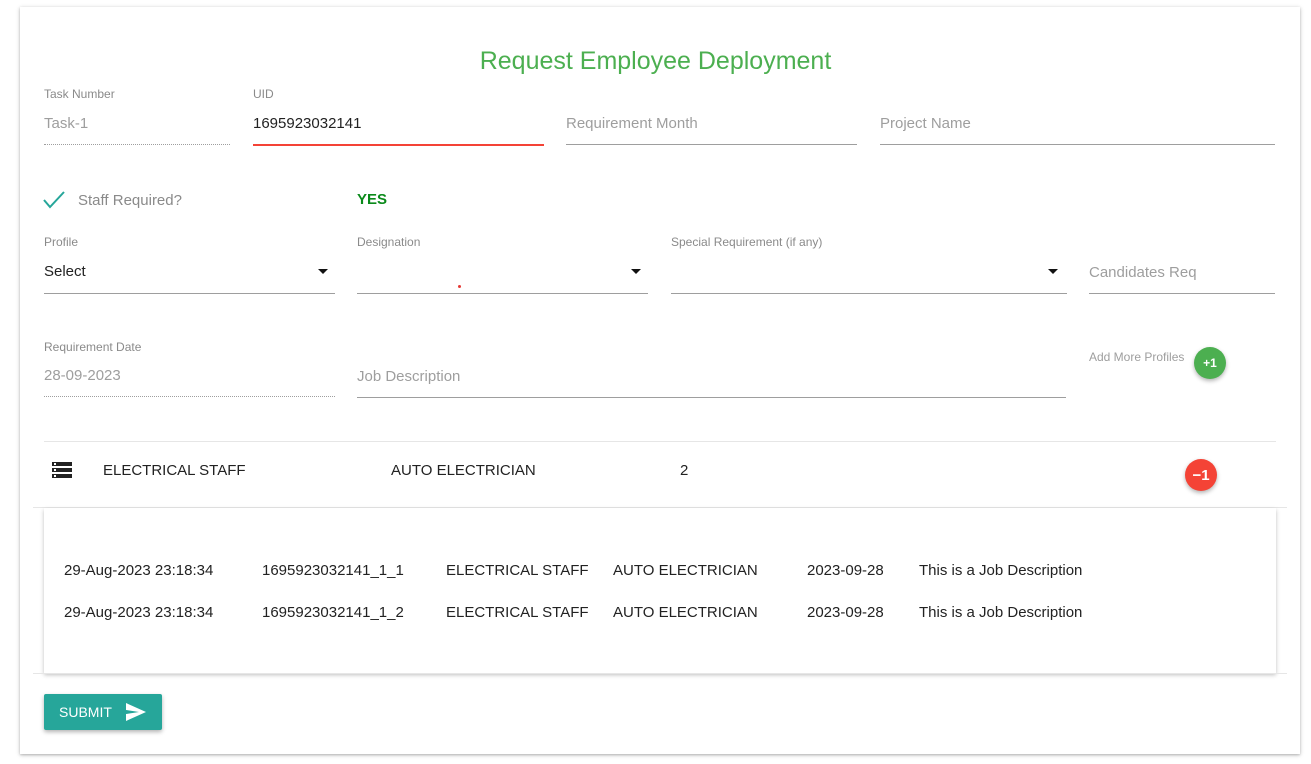  What do you see at coordinates (1137, 357) in the screenshot?
I see `add-more-profiles-label: Add More Profiles` at bounding box center [1137, 357].